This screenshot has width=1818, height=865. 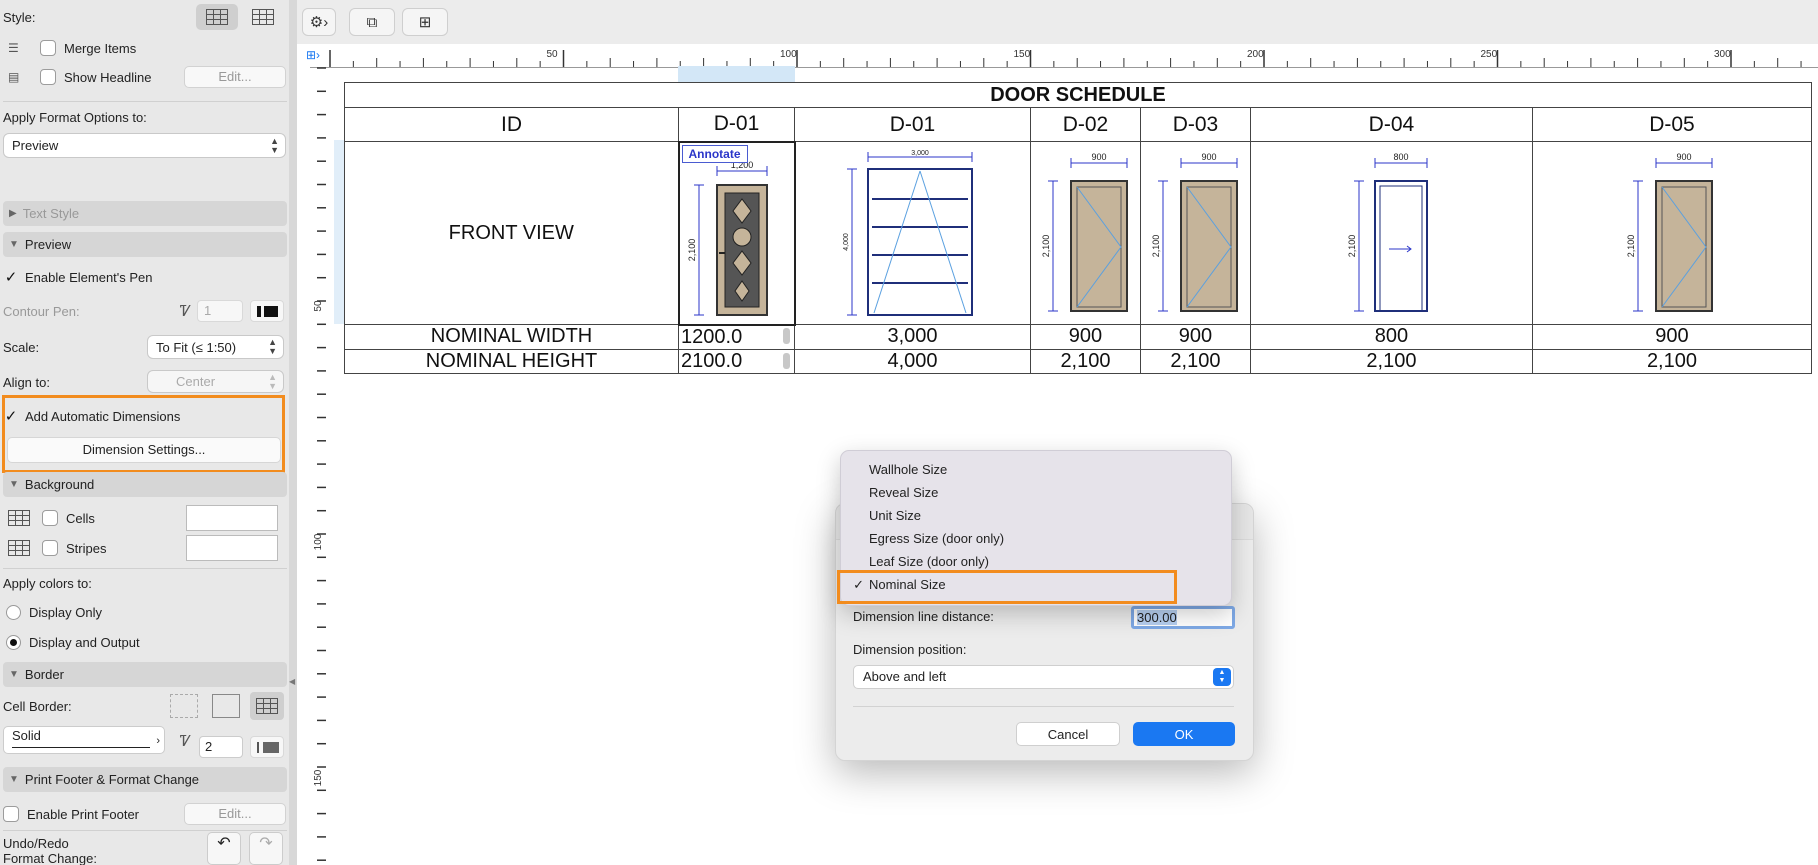 I want to click on section-preview: ▼ Preview, so click(x=145, y=244).